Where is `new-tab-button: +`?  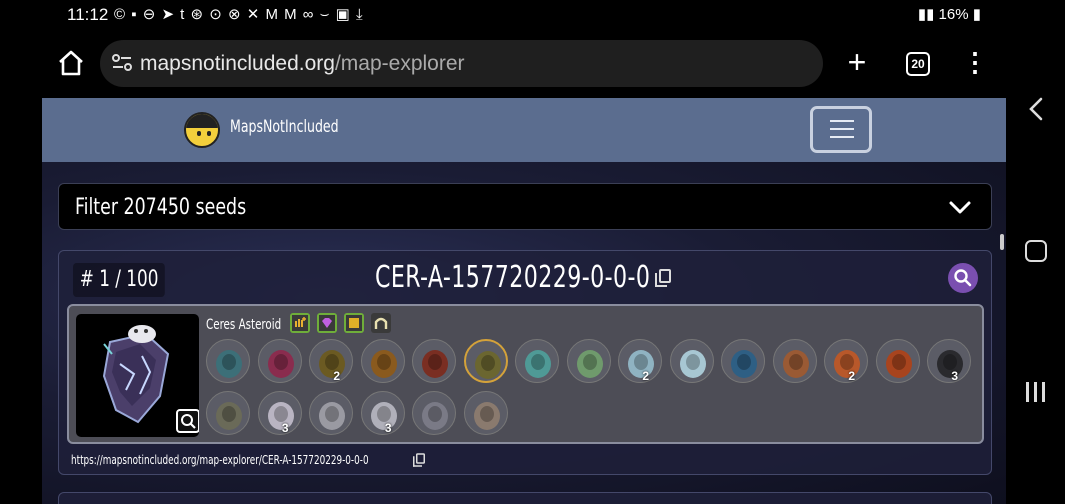 new-tab-button: + is located at coordinates (857, 62).